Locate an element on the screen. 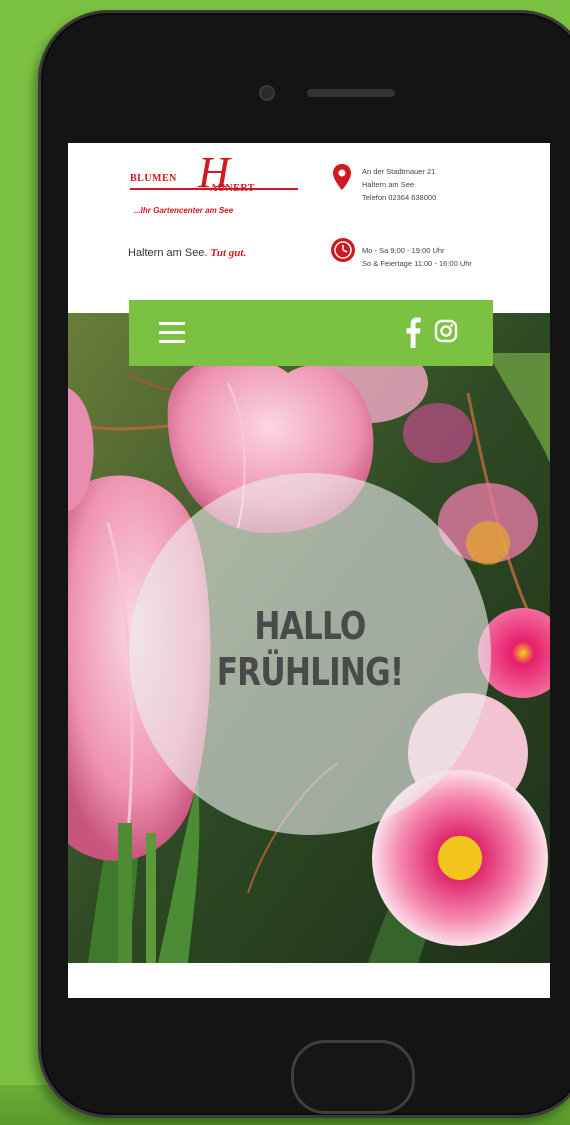 The height and width of the screenshot is (1125, 570). phone-number: Telefon 02364 638000 is located at coordinates (399, 197).